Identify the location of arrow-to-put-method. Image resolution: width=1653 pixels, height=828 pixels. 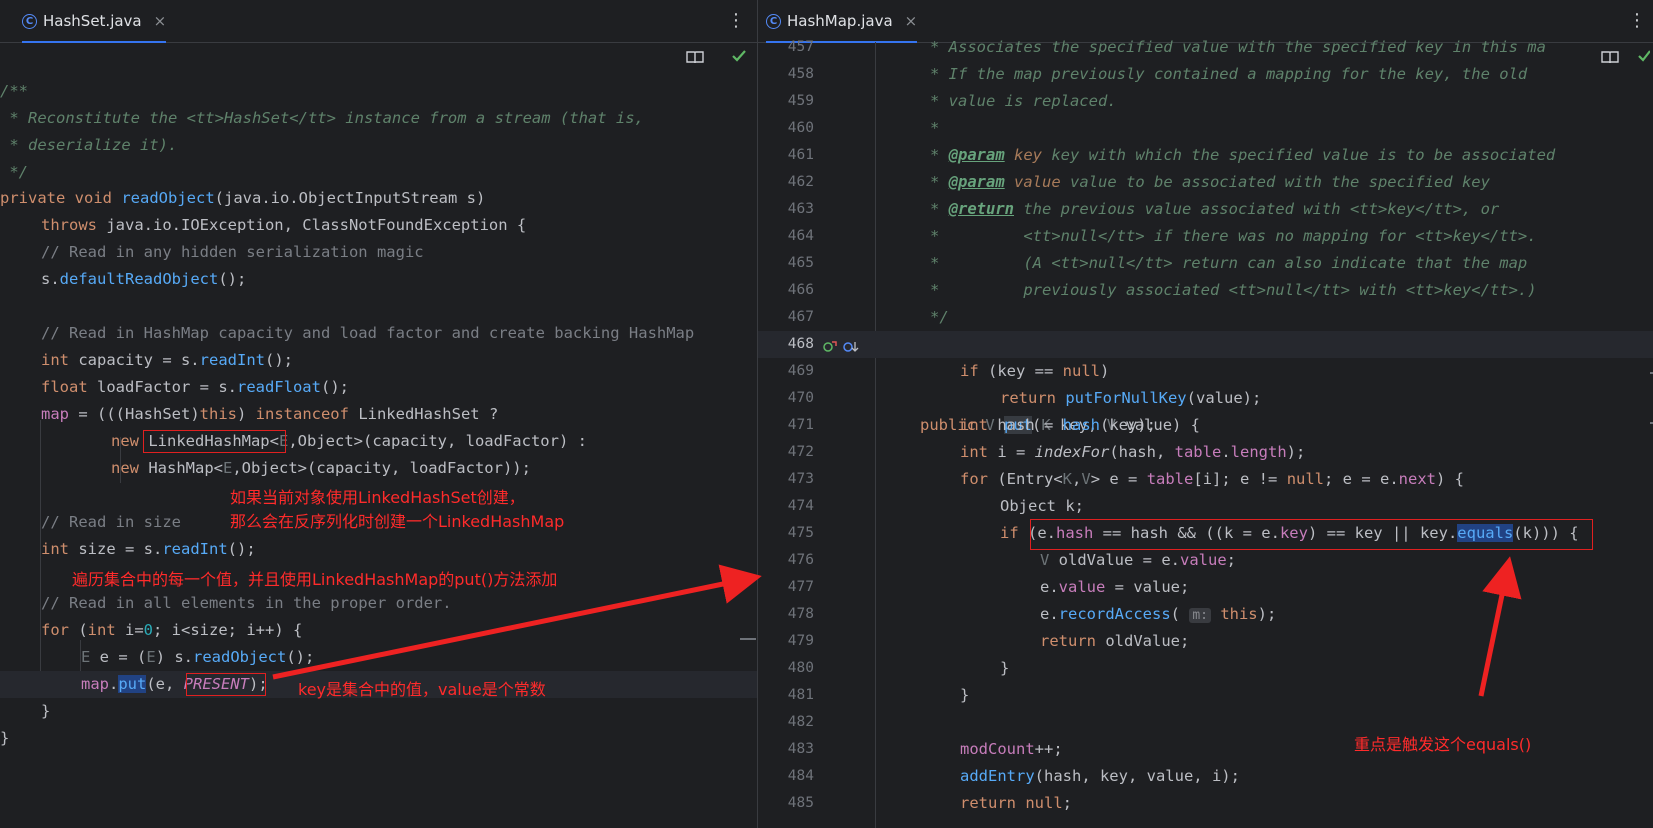
(517, 622).